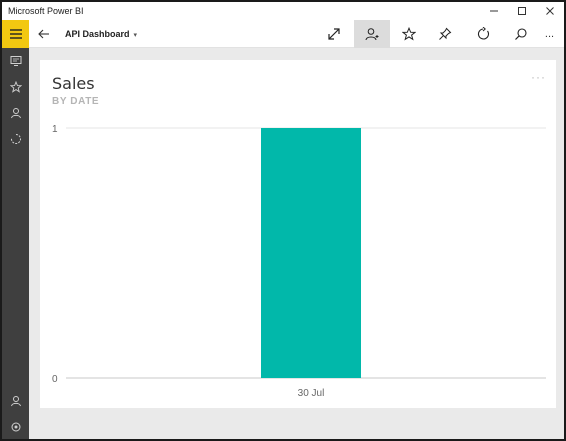 The height and width of the screenshot is (441, 566). I want to click on recent-icon, so click(15, 139).